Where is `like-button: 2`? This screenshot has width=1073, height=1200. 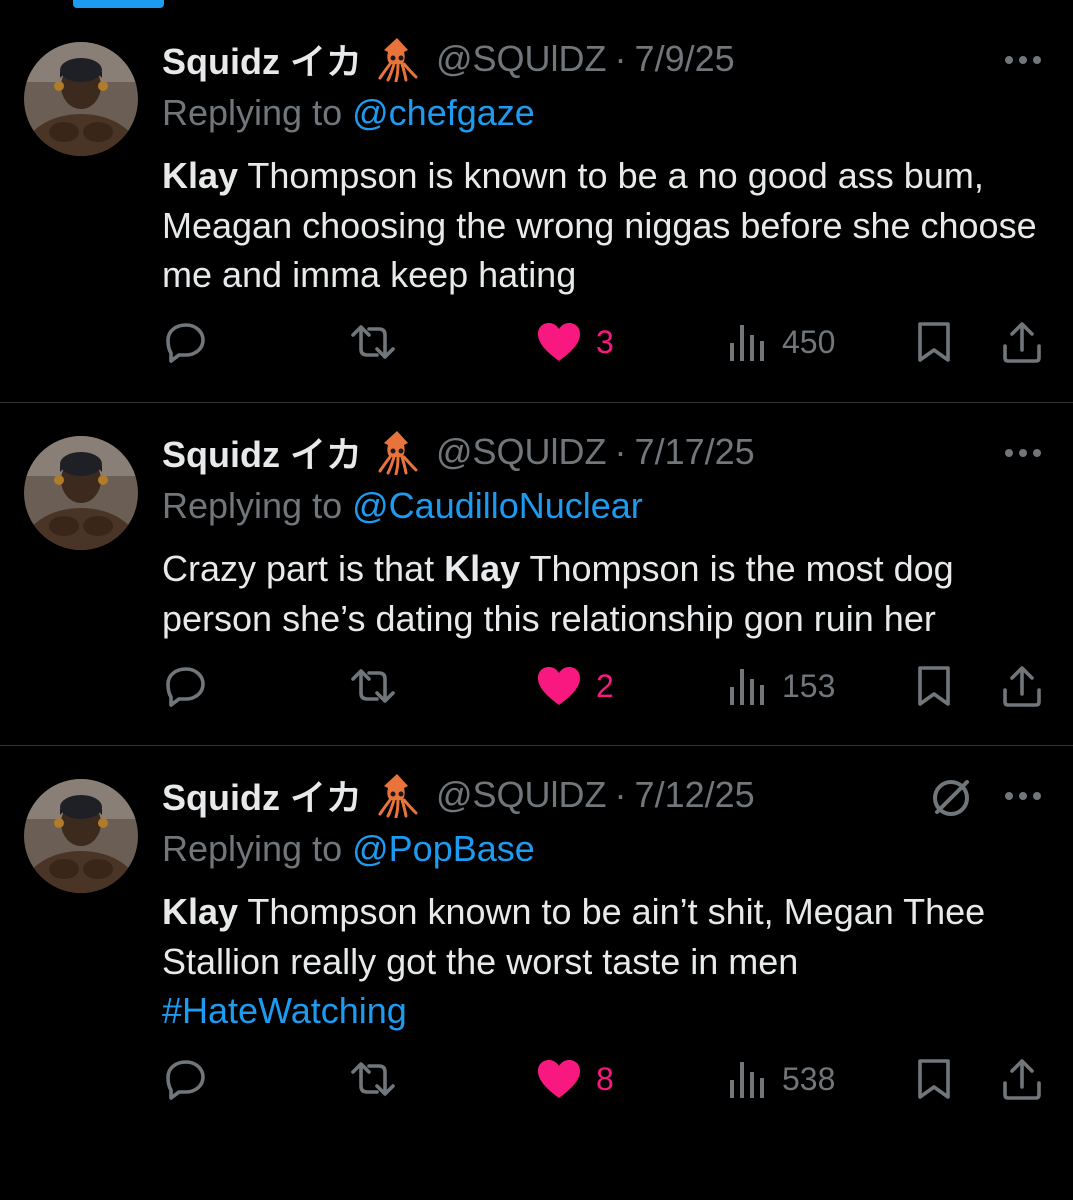 like-button: 2 is located at coordinates (575, 686).